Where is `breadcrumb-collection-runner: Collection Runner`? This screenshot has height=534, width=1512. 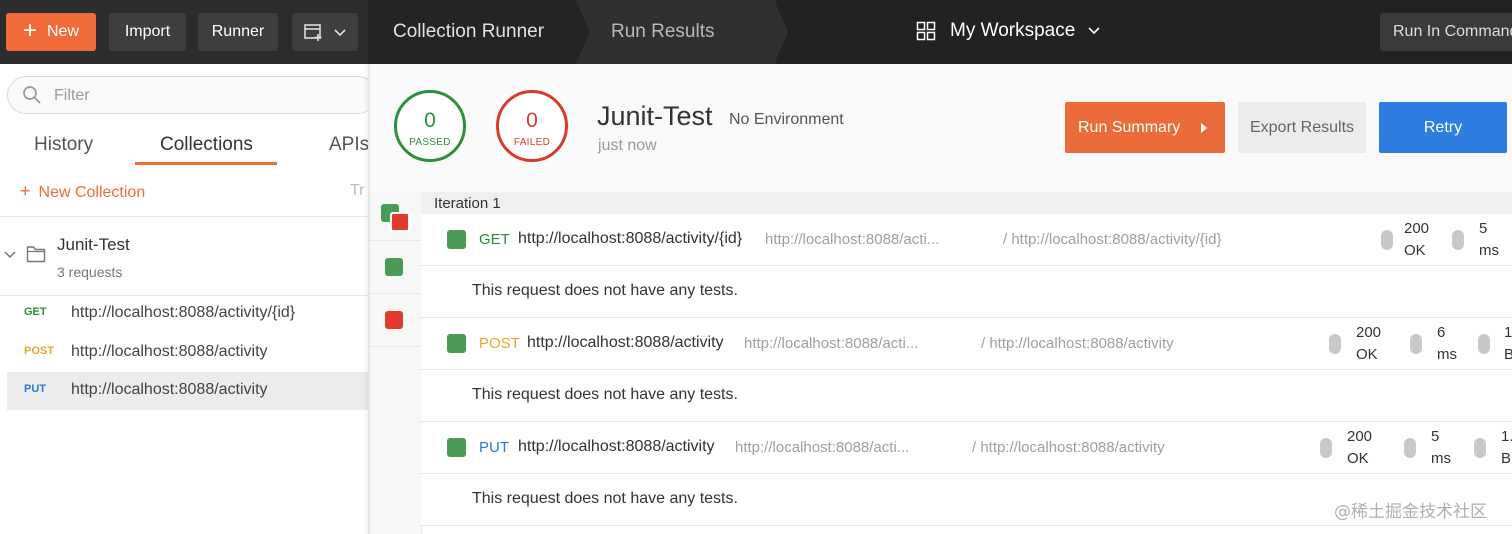 breadcrumb-collection-runner: Collection Runner is located at coordinates (468, 32).